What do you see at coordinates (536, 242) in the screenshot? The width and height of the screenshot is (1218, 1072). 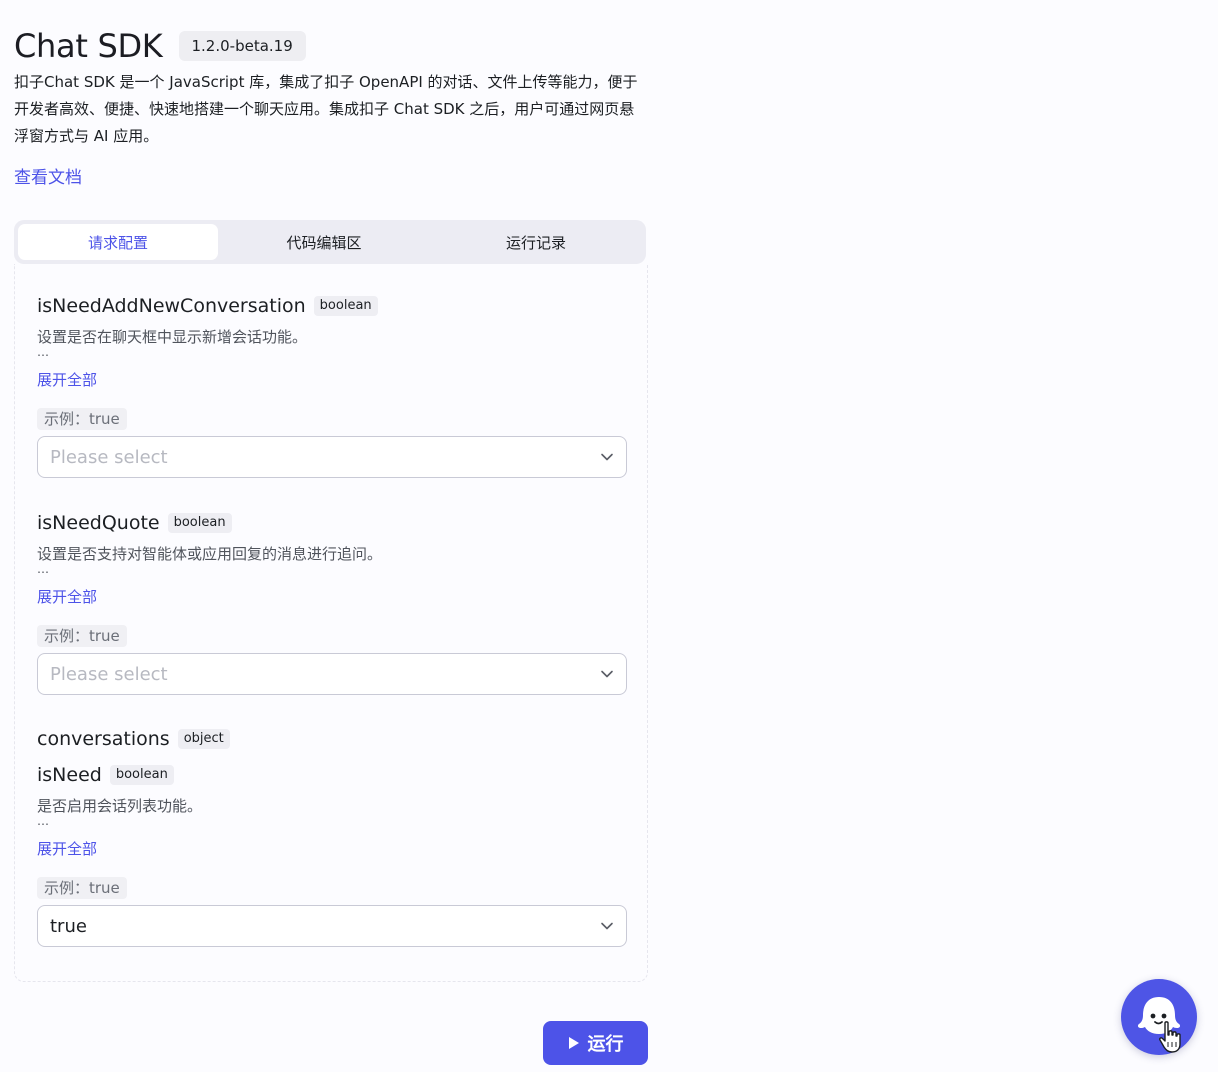 I see `tab-run-history: 运行记录` at bounding box center [536, 242].